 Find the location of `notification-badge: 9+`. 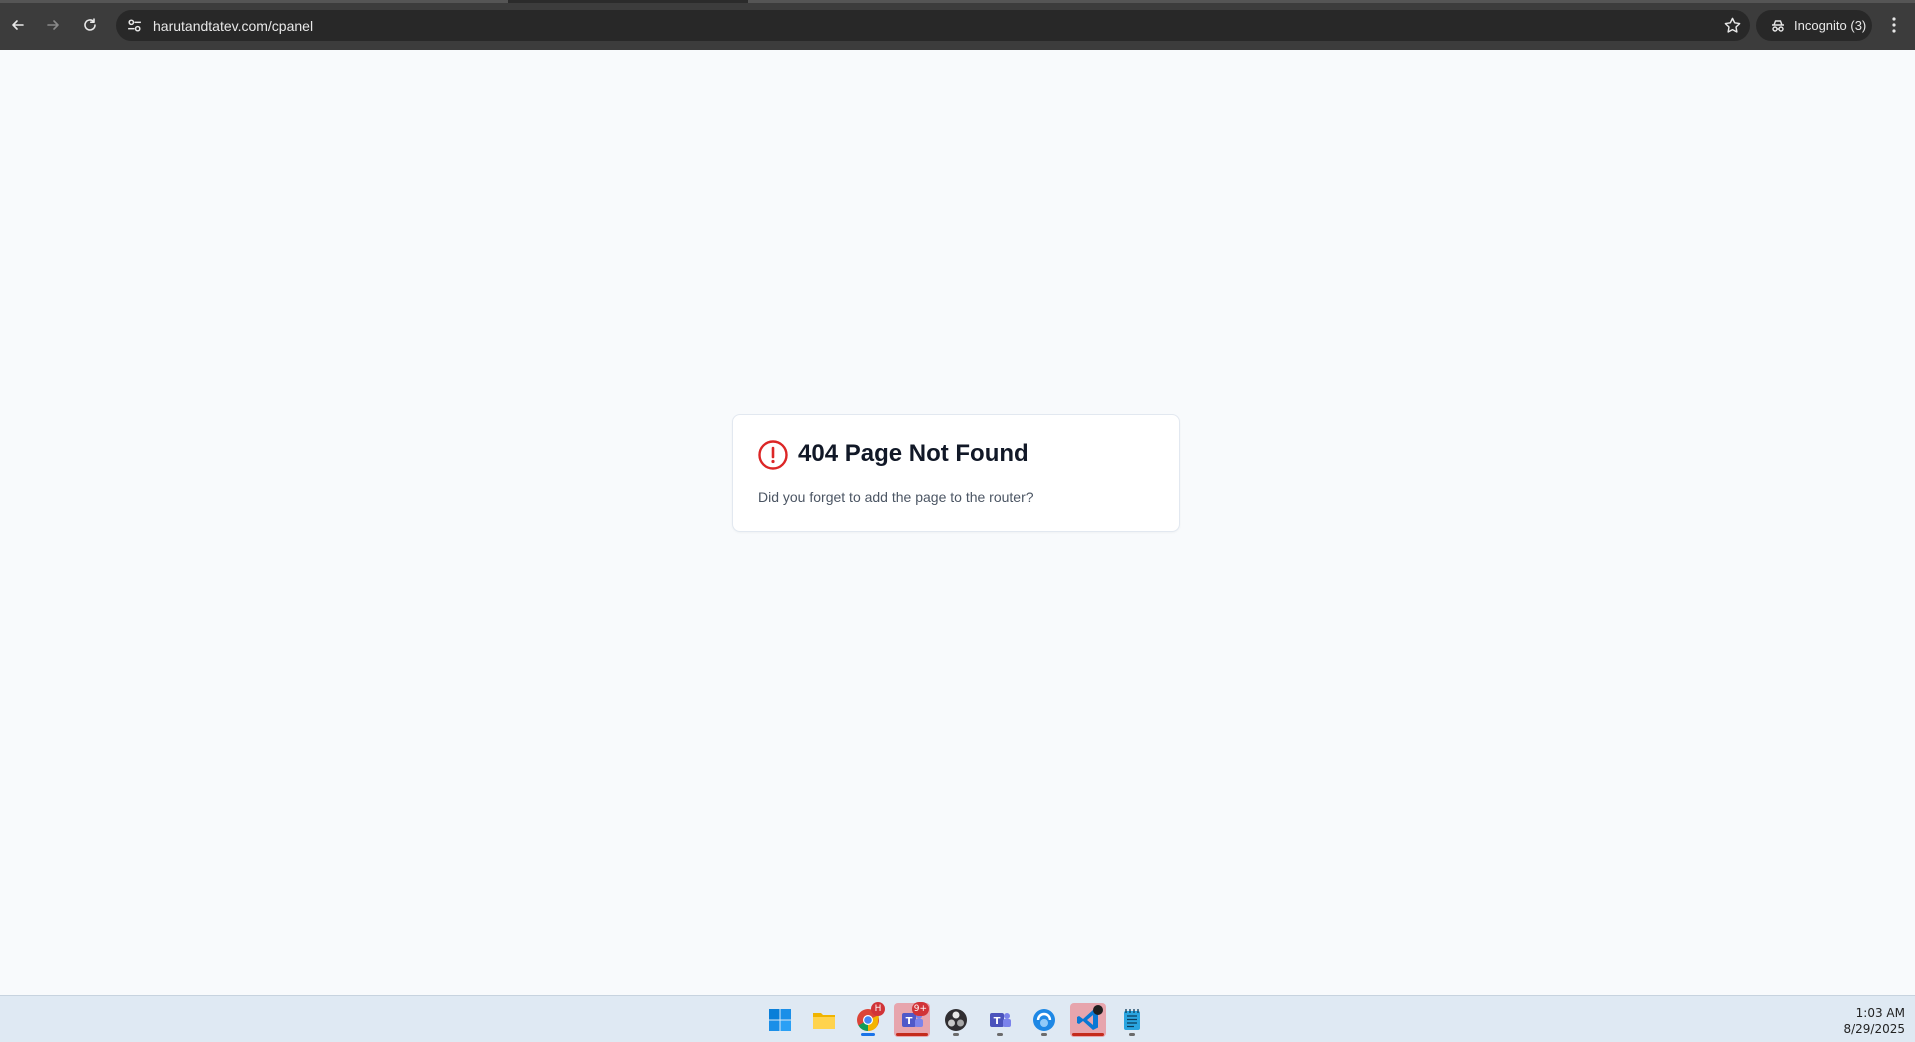

notification-badge: 9+ is located at coordinates (920, 1009).